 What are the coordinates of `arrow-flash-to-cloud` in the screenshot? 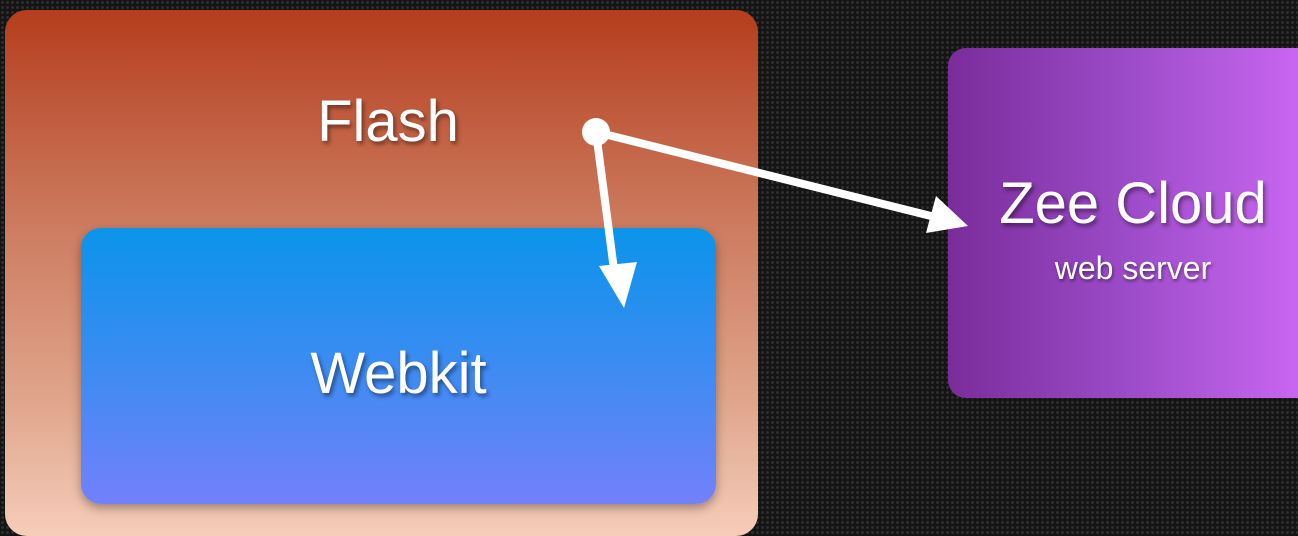 It's located at (775, 177).